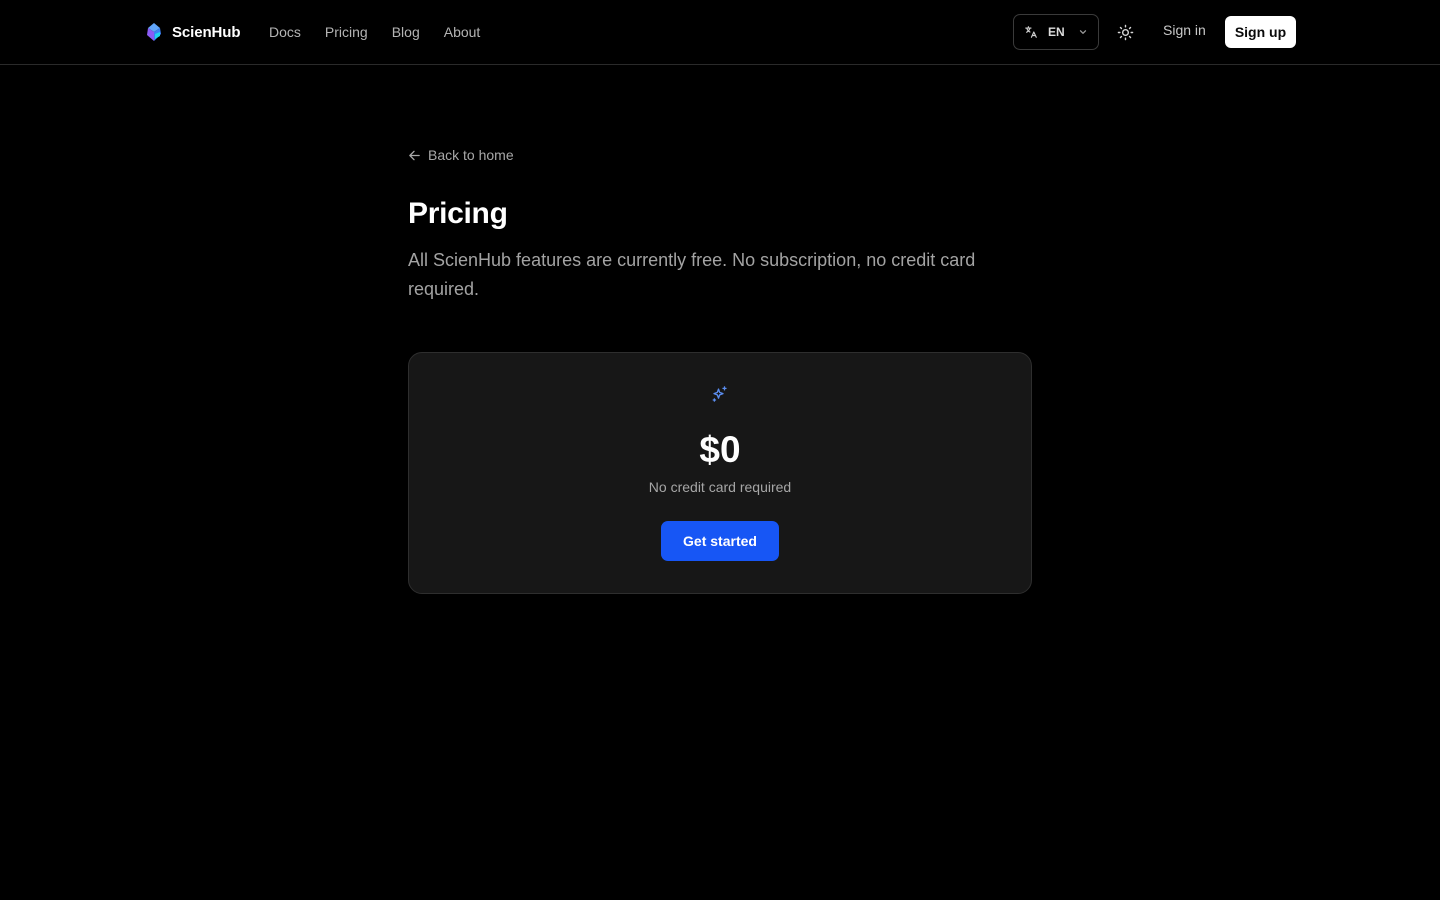 Image resolution: width=1440 pixels, height=900 pixels. Describe the element at coordinates (406, 32) in the screenshot. I see `nav-item-blog: Blog` at that location.